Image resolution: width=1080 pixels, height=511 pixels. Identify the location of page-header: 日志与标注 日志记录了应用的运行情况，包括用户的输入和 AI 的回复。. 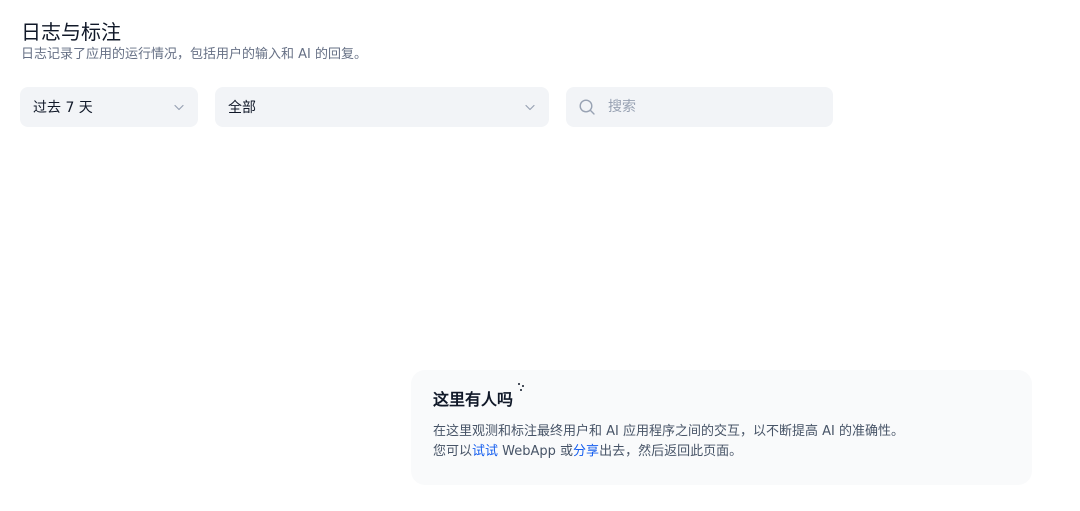
(194, 41).